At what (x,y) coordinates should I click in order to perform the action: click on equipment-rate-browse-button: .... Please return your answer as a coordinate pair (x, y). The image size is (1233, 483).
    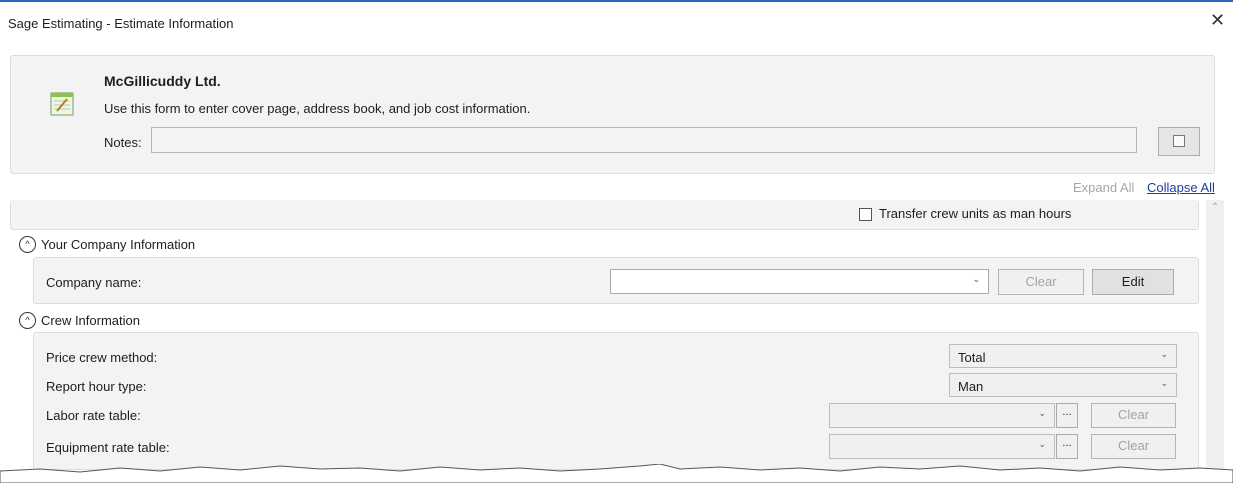
    Looking at the image, I should click on (1067, 446).